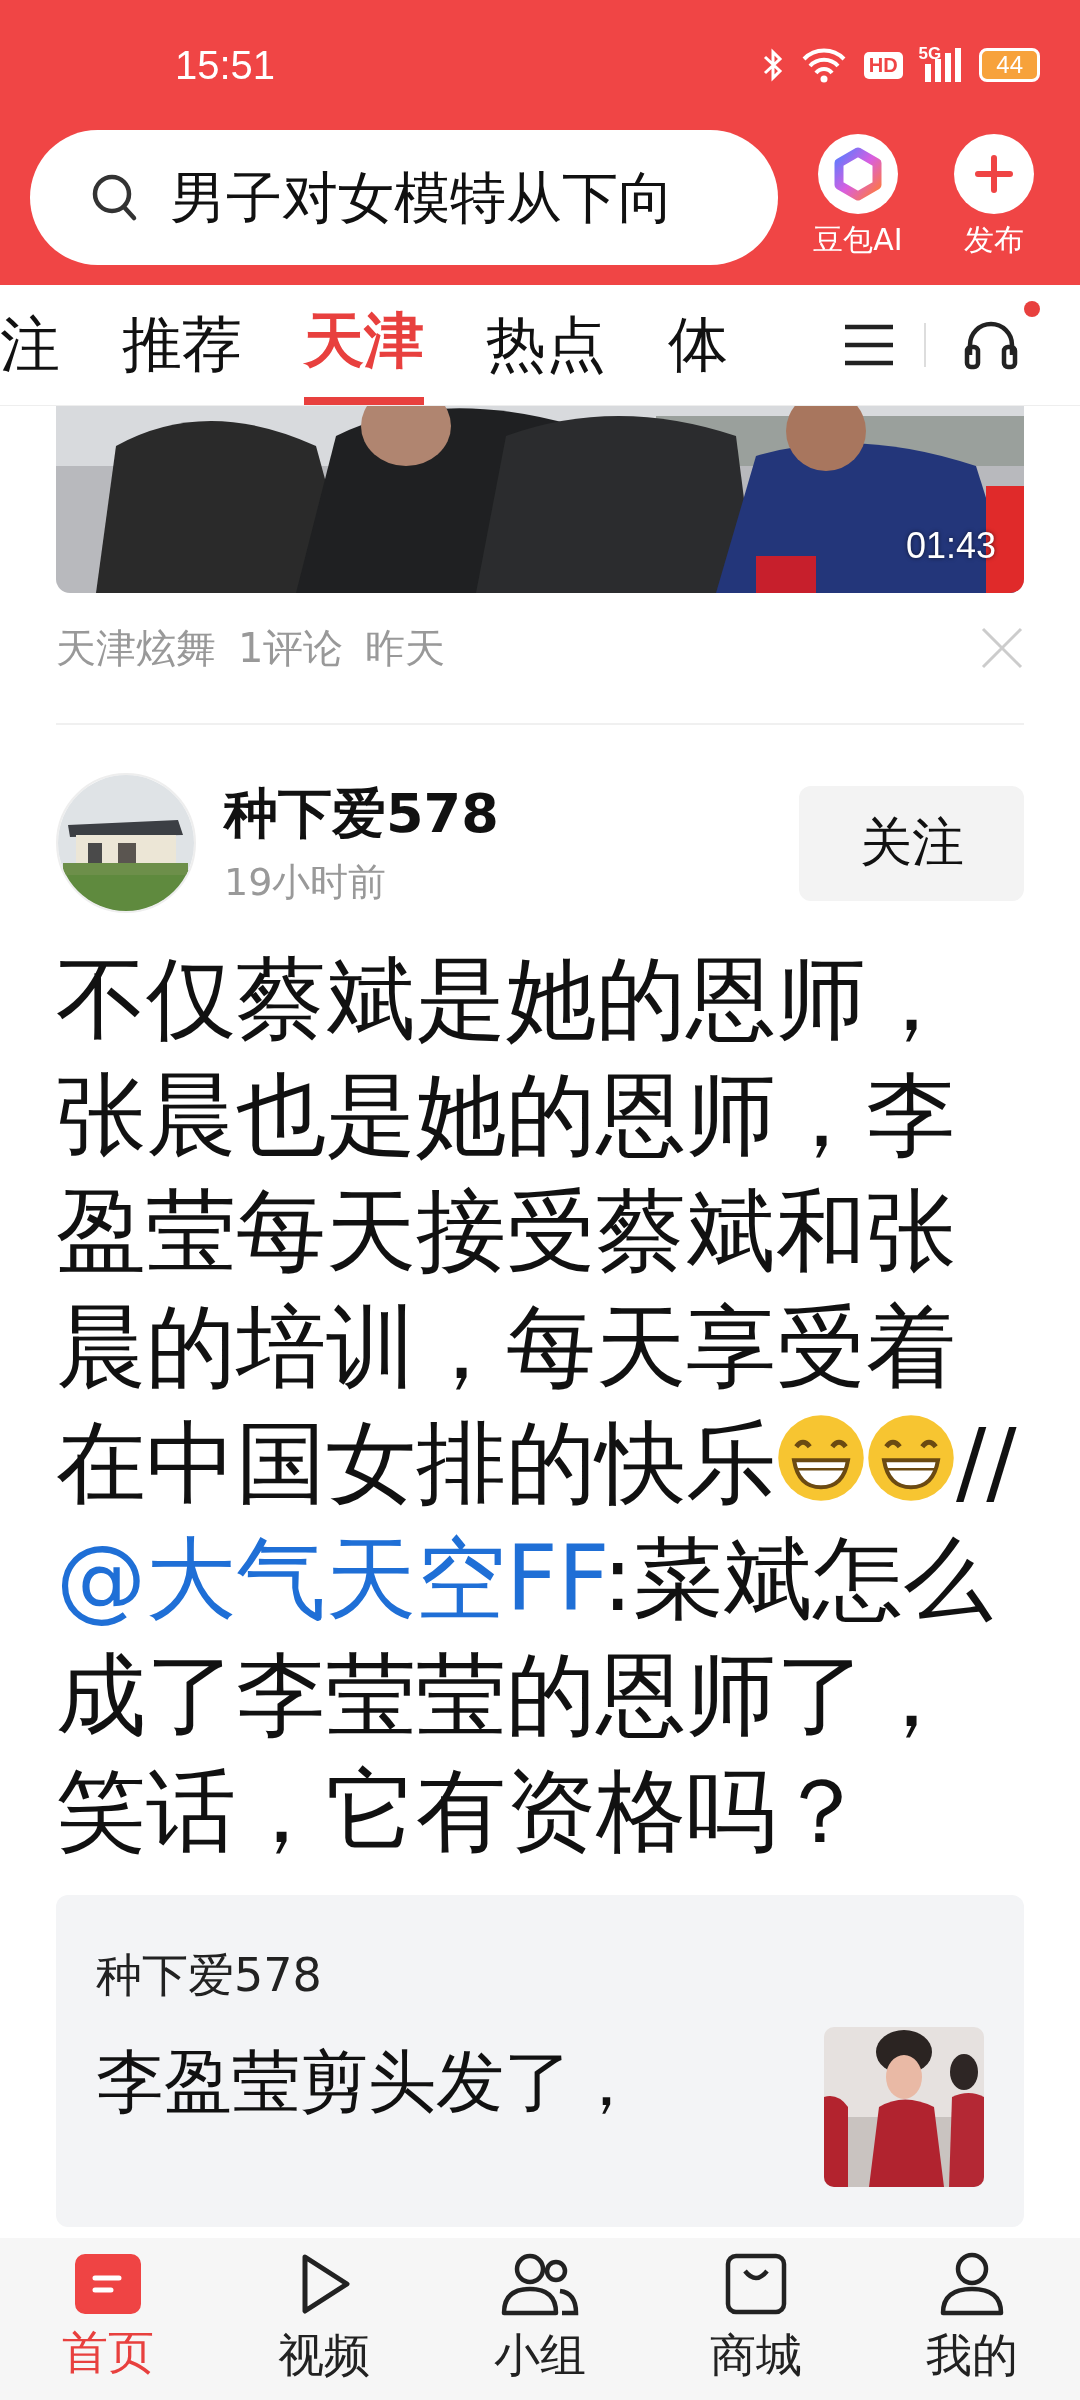  What do you see at coordinates (30, 345) in the screenshot?
I see `channel-tab: 注` at bounding box center [30, 345].